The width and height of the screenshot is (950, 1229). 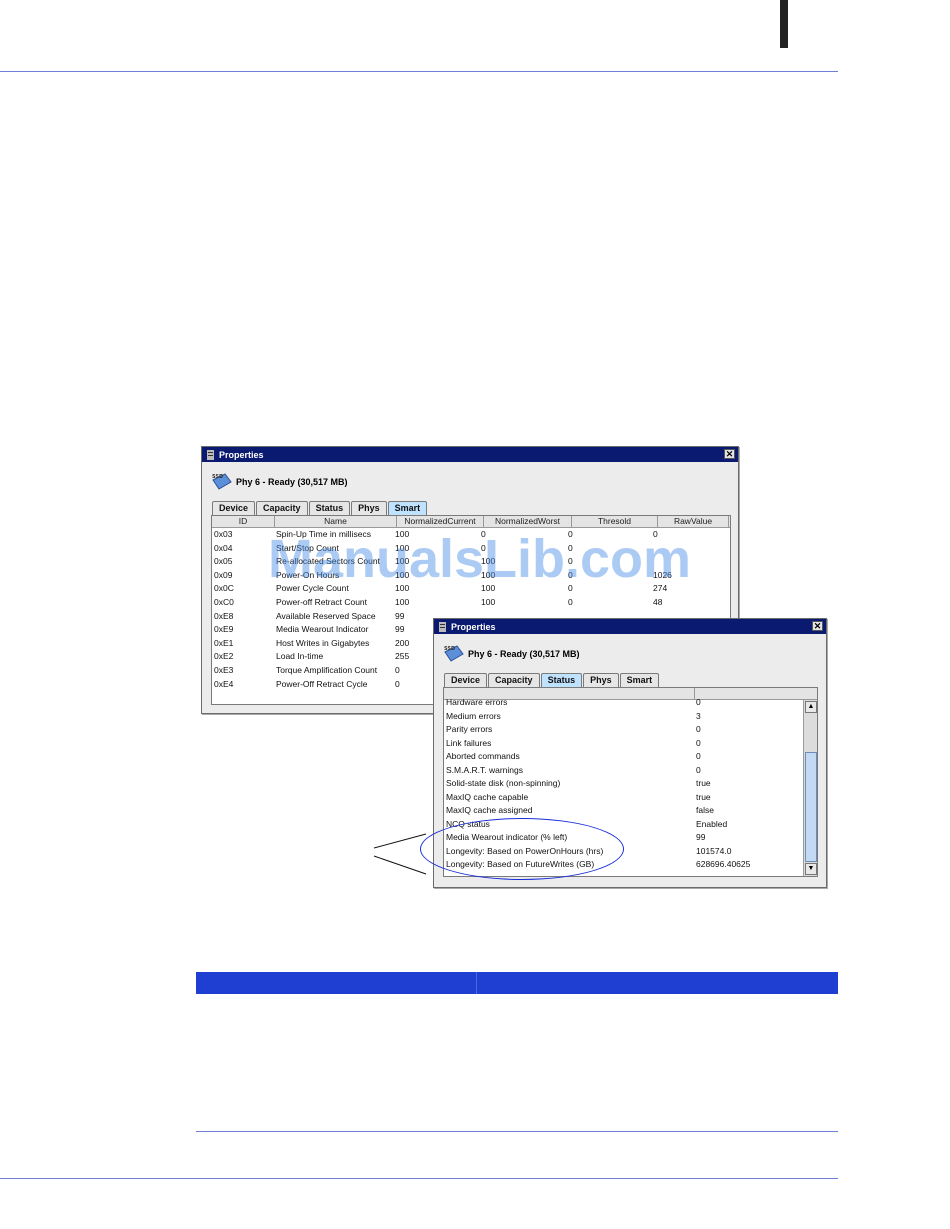 What do you see at coordinates (630, 771) in the screenshot?
I see `list-item: S.M.A.R.T. warnings 0` at bounding box center [630, 771].